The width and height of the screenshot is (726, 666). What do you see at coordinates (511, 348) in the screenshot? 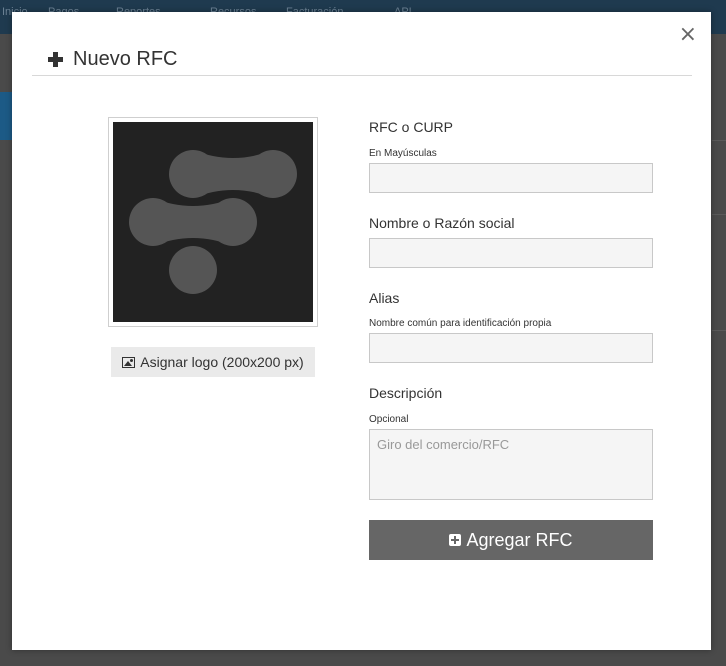
I see `alias-input` at bounding box center [511, 348].